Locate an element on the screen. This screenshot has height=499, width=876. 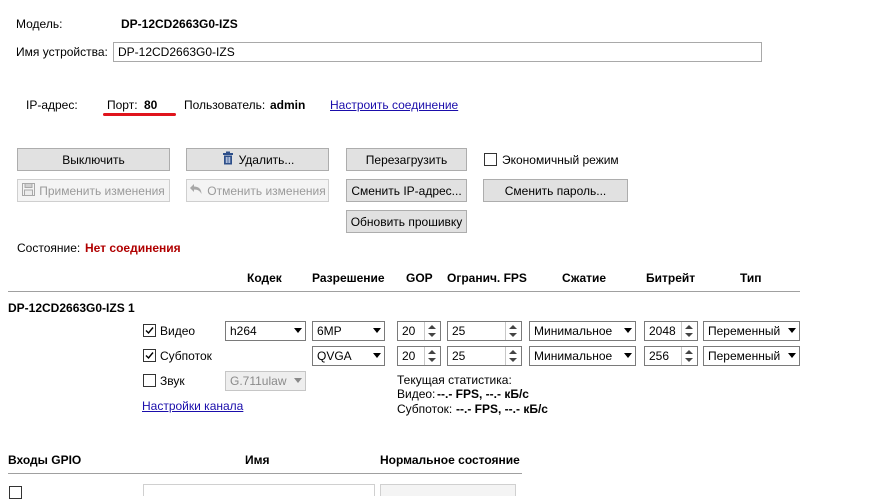
substream-resolution-value: QVGA is located at coordinates (334, 356).